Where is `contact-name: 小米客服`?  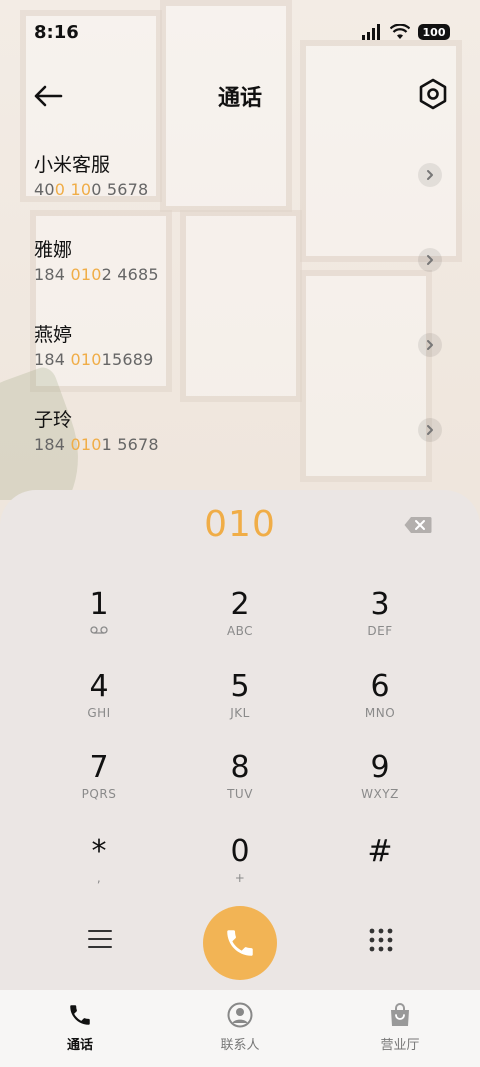
contact-name: 小米客服 is located at coordinates (72, 165).